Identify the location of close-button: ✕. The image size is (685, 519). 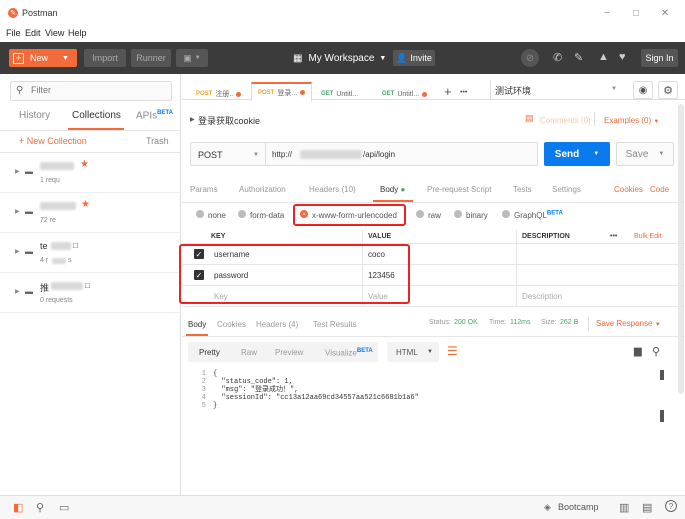
(665, 13).